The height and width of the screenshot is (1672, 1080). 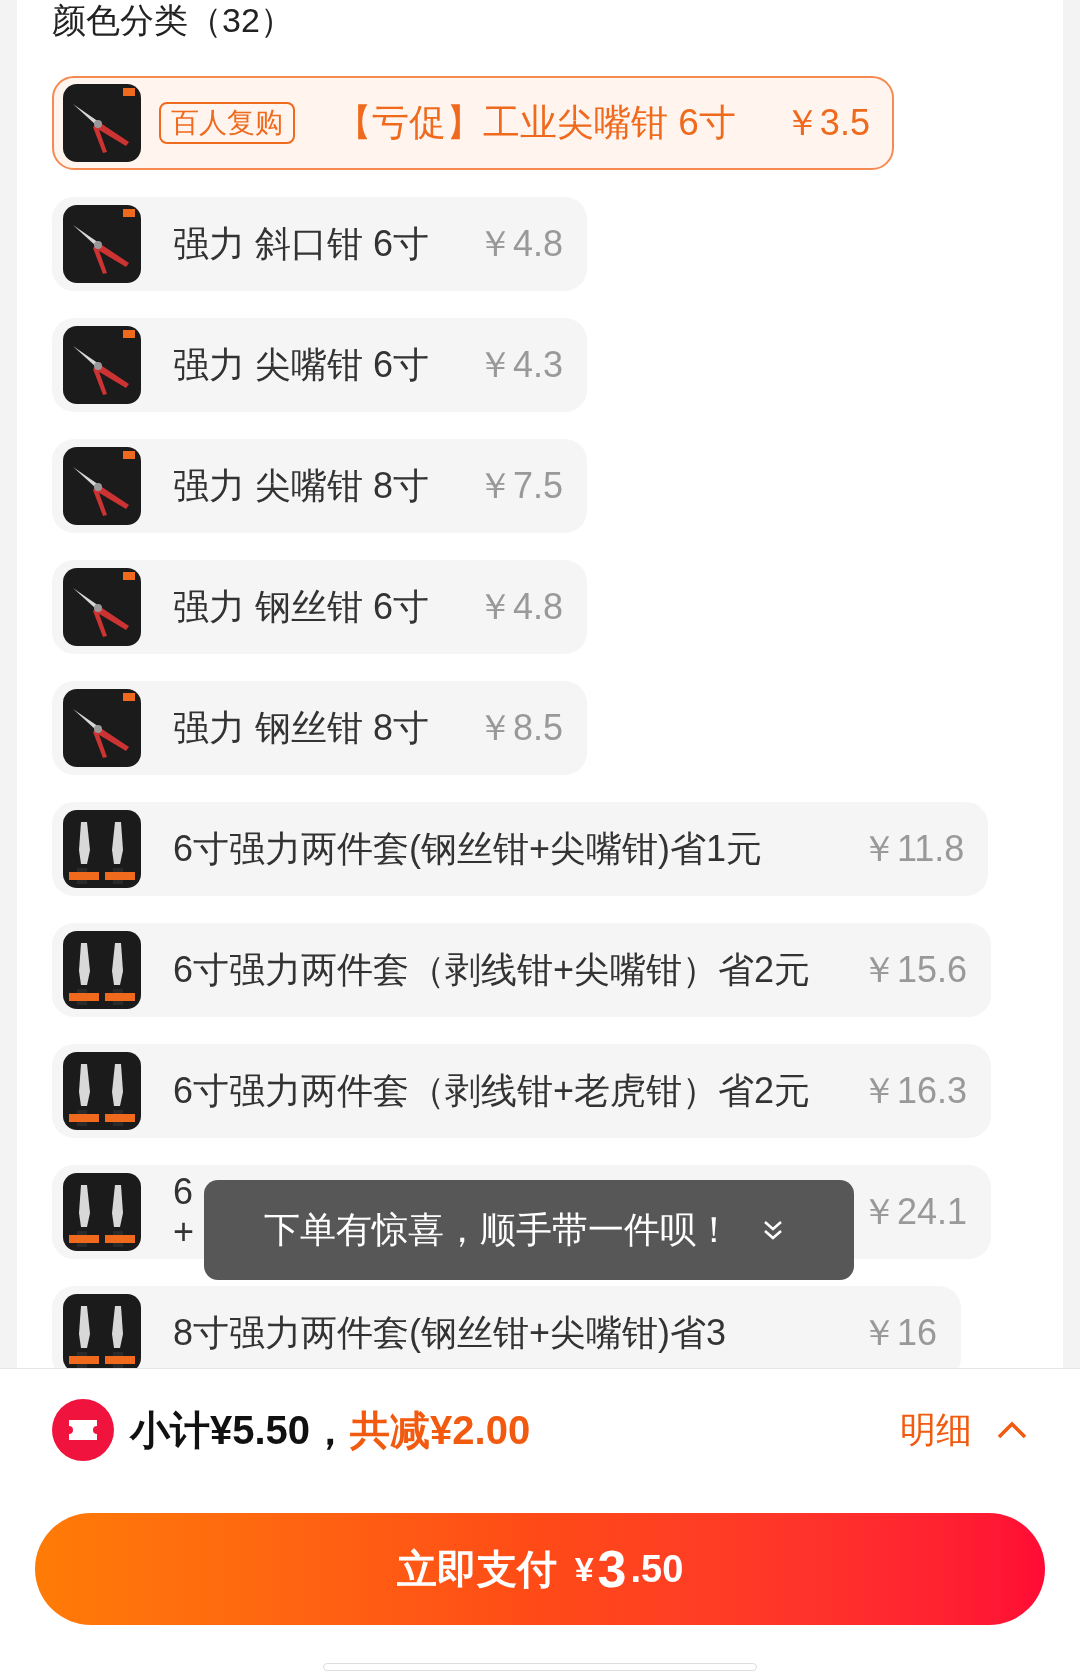 I want to click on option-item: 强力 尖嘴钳 8寸 ￥7.5, so click(x=320, y=486).